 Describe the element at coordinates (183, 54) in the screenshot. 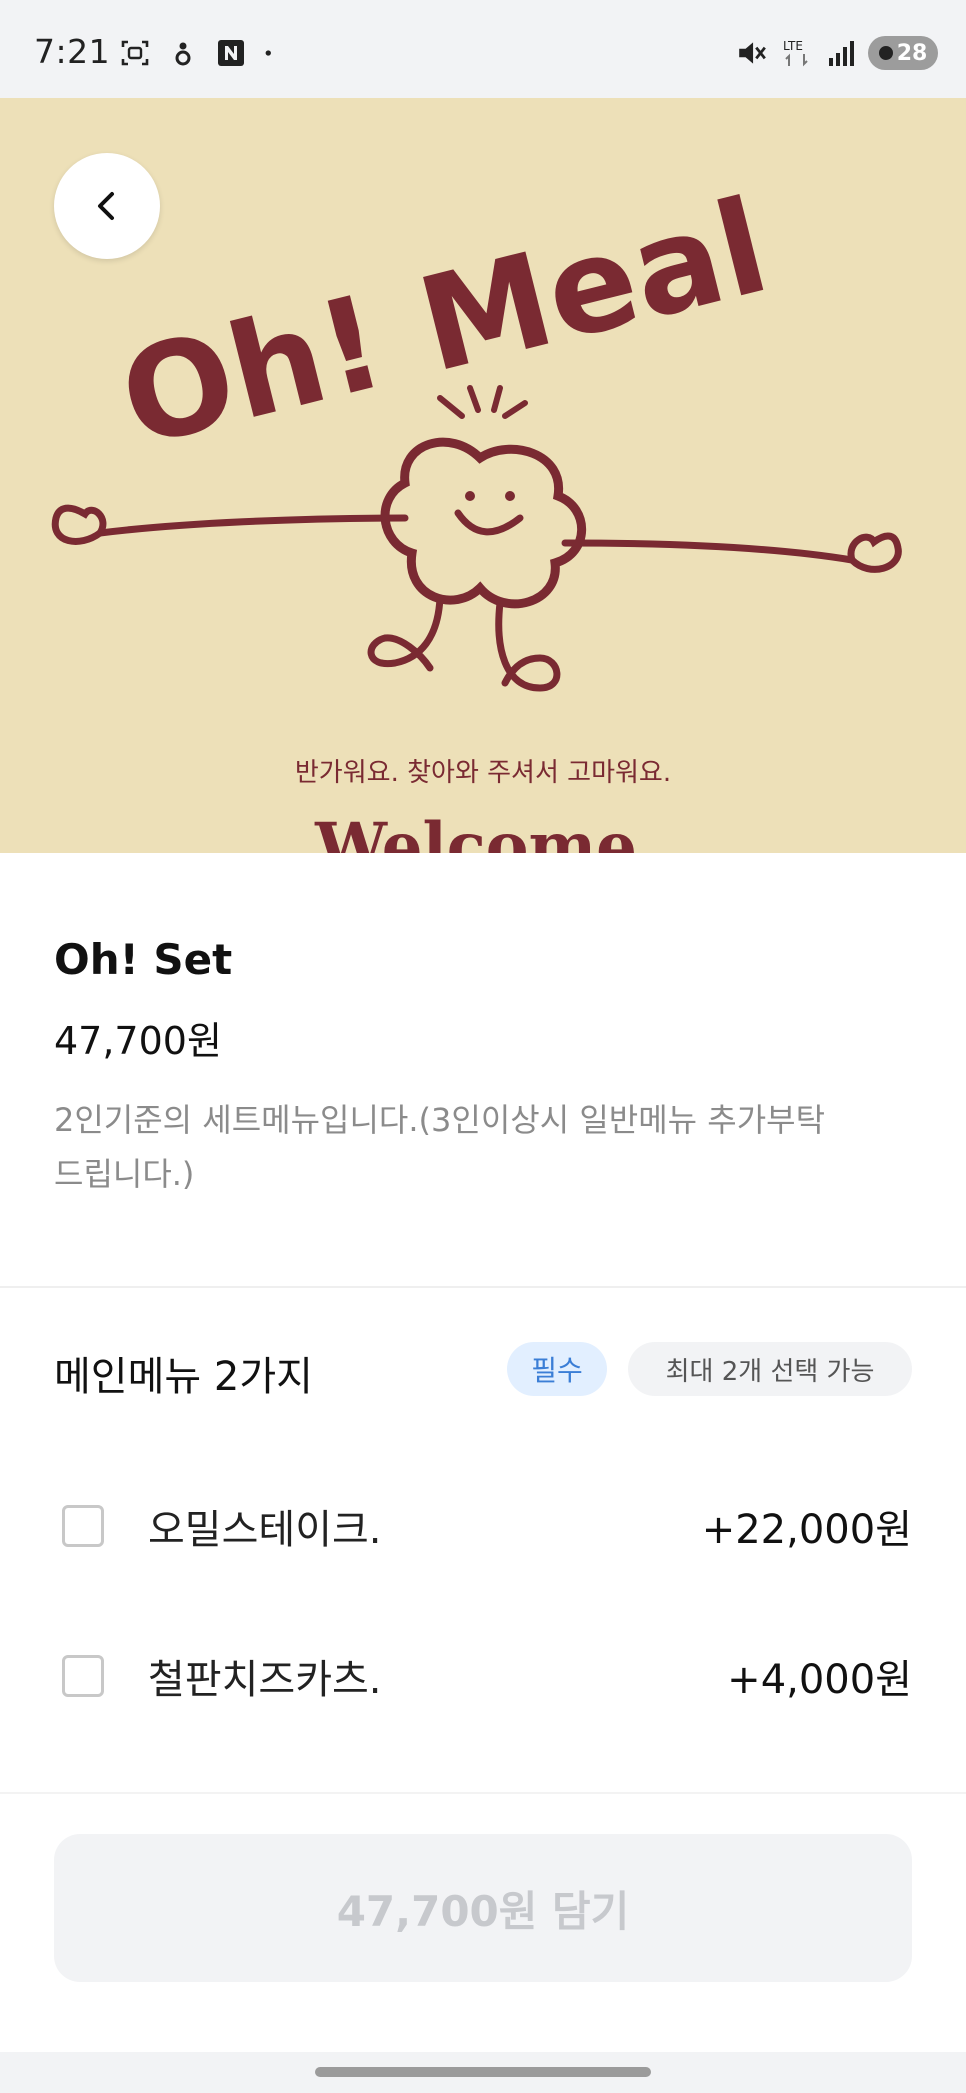

I see `clover-icon` at that location.